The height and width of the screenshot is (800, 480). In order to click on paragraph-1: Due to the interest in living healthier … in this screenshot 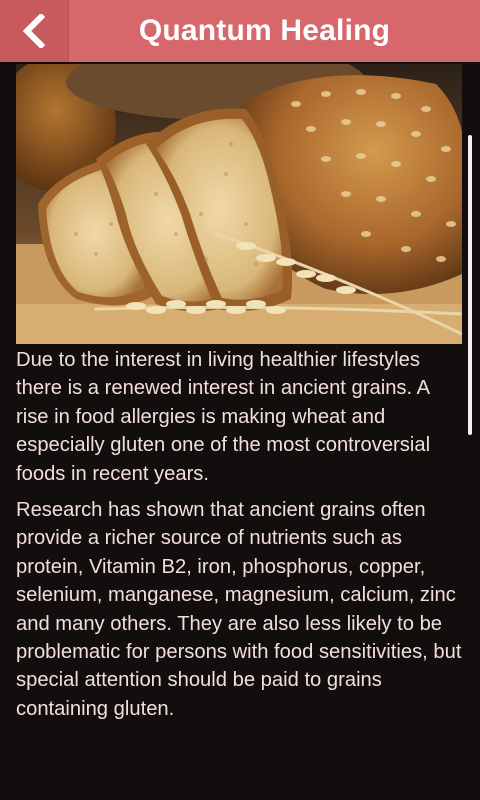, I will do `click(223, 417)`.